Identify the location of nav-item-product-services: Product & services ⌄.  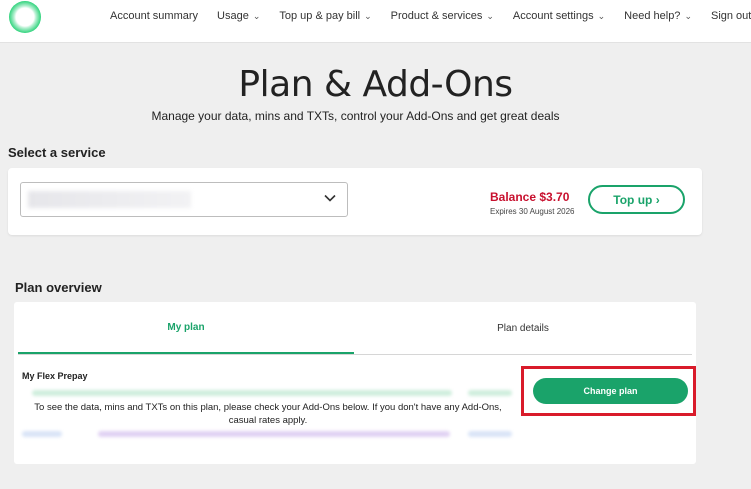
(442, 16).